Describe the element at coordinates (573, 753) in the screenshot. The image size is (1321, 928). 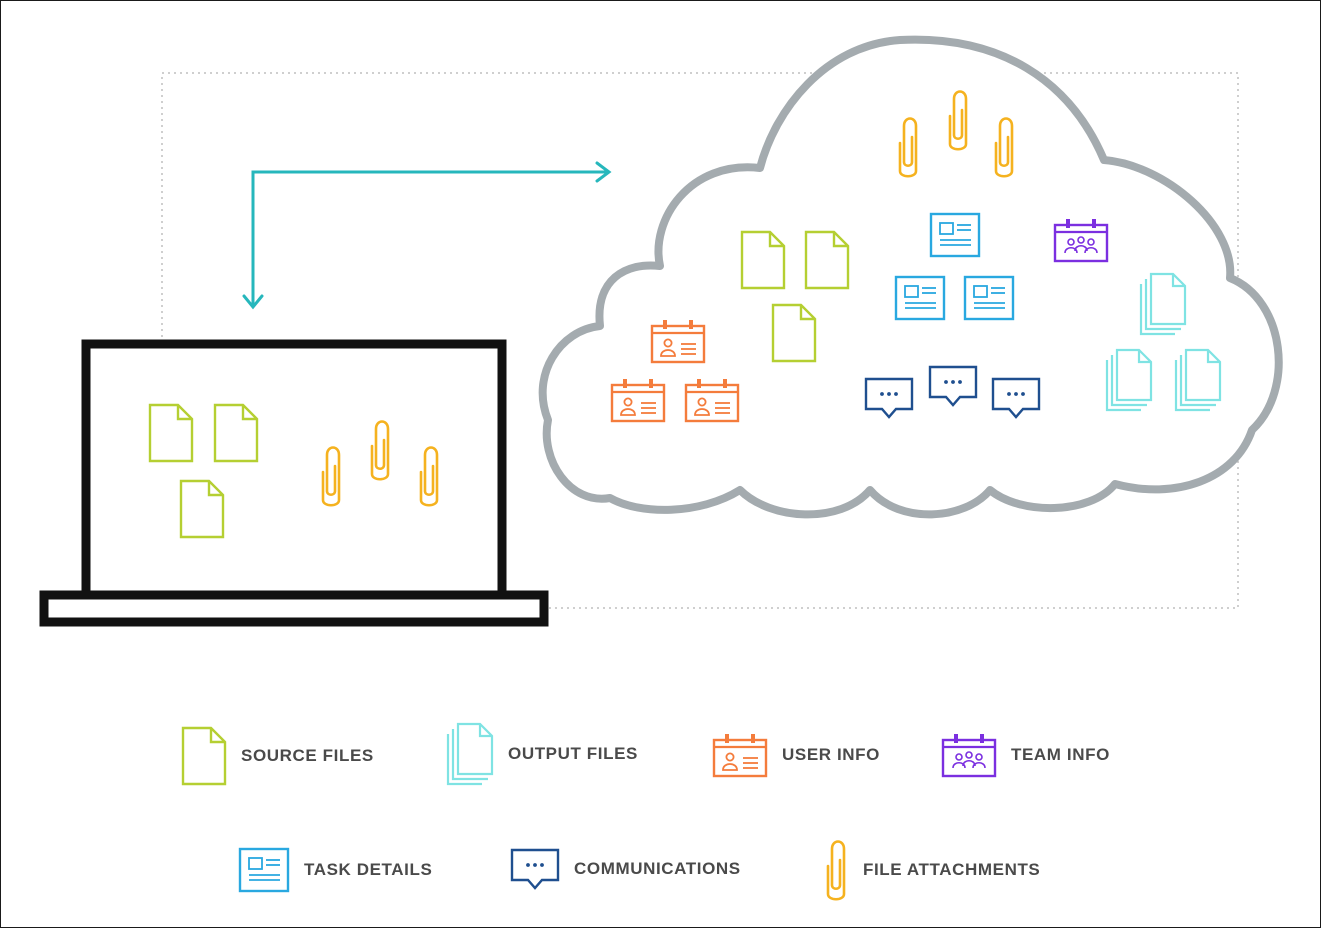
I see `legend-label: OUTPUT FILES` at that location.